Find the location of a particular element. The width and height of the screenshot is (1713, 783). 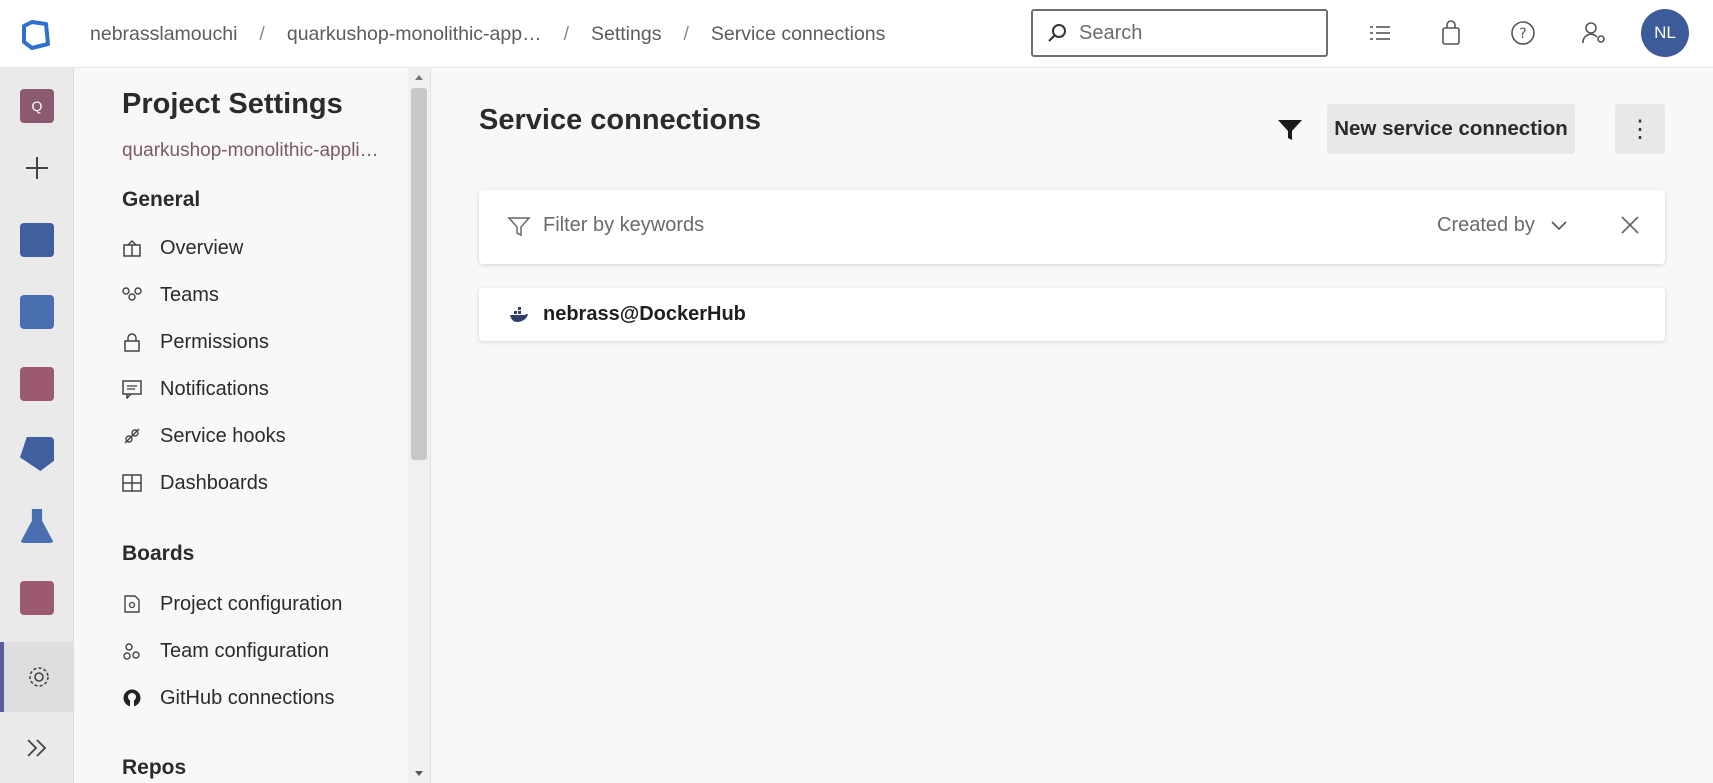

chat-icon is located at coordinates (132, 389).